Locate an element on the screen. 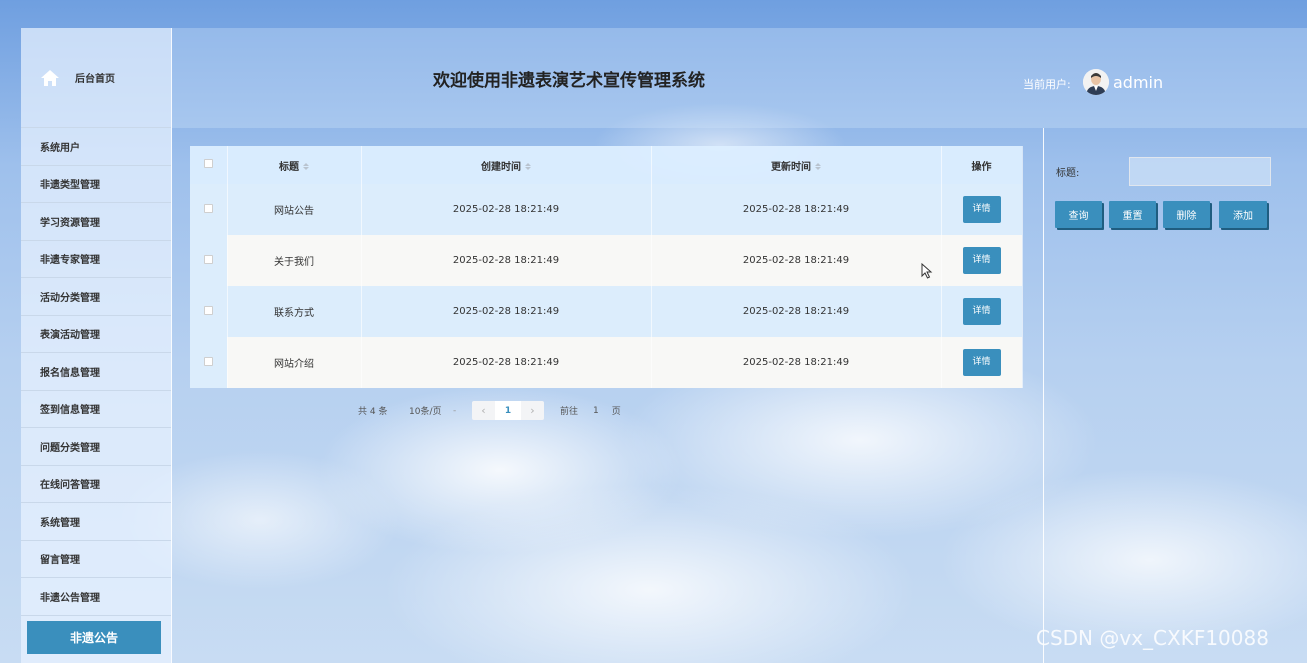  cell-title: 网站介绍 is located at coordinates (294, 362).